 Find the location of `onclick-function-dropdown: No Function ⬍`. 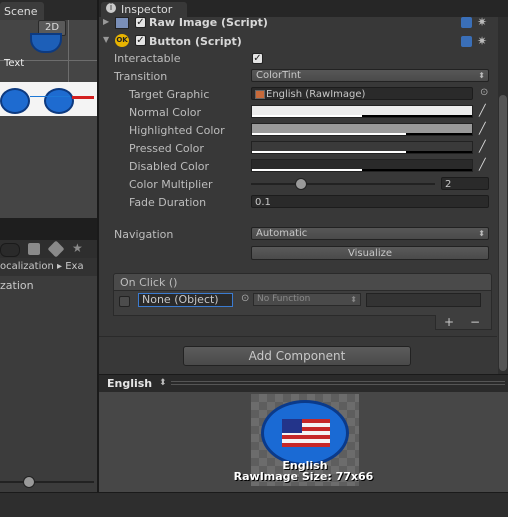

onclick-function-dropdown: No Function ⬍ is located at coordinates (307, 299).